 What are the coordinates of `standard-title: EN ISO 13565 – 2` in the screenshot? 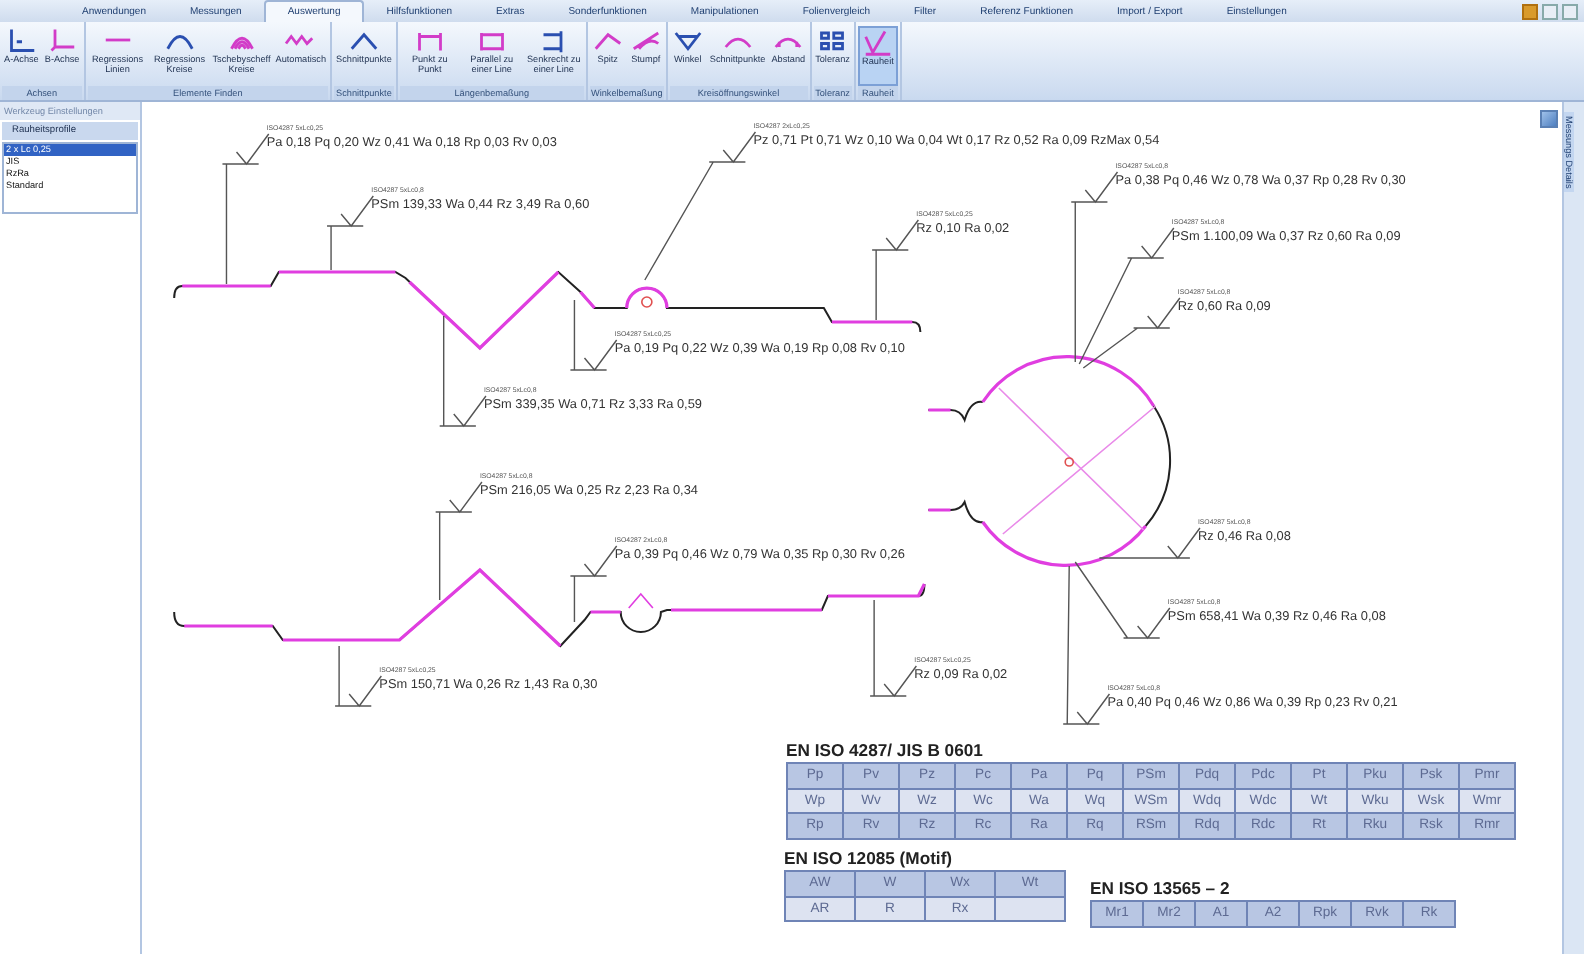 It's located at (1161, 888).